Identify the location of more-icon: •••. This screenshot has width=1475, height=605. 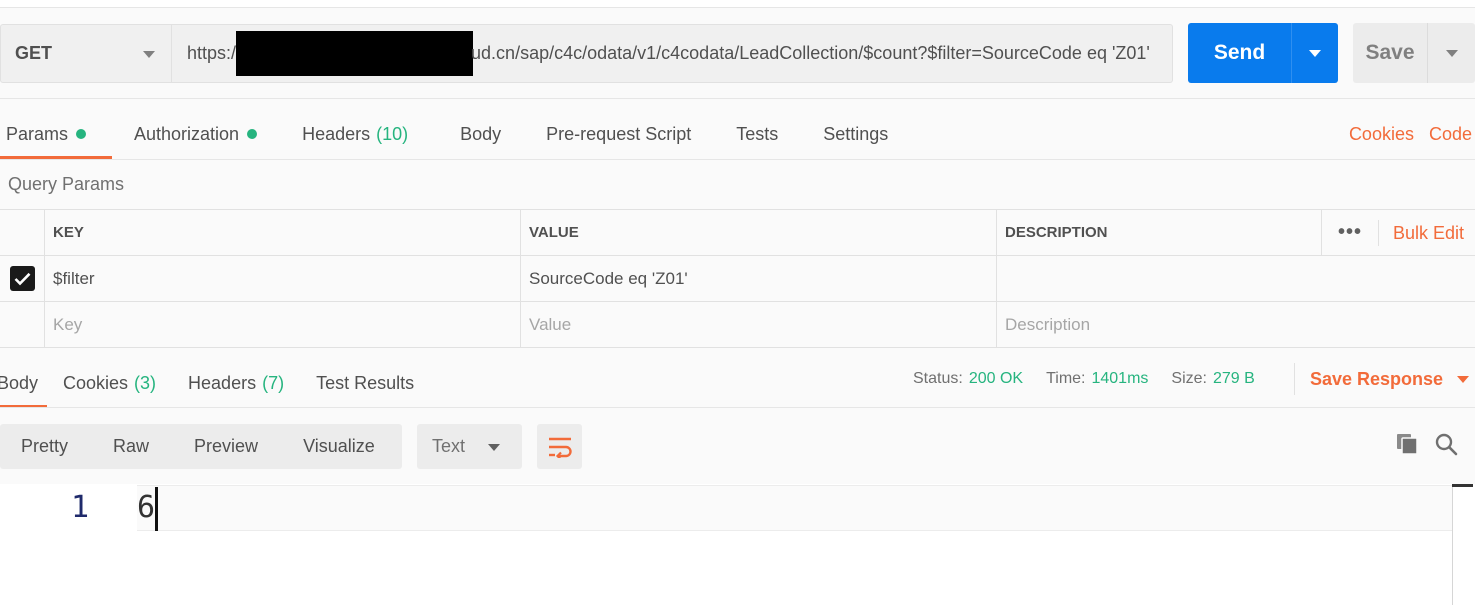
(1350, 232).